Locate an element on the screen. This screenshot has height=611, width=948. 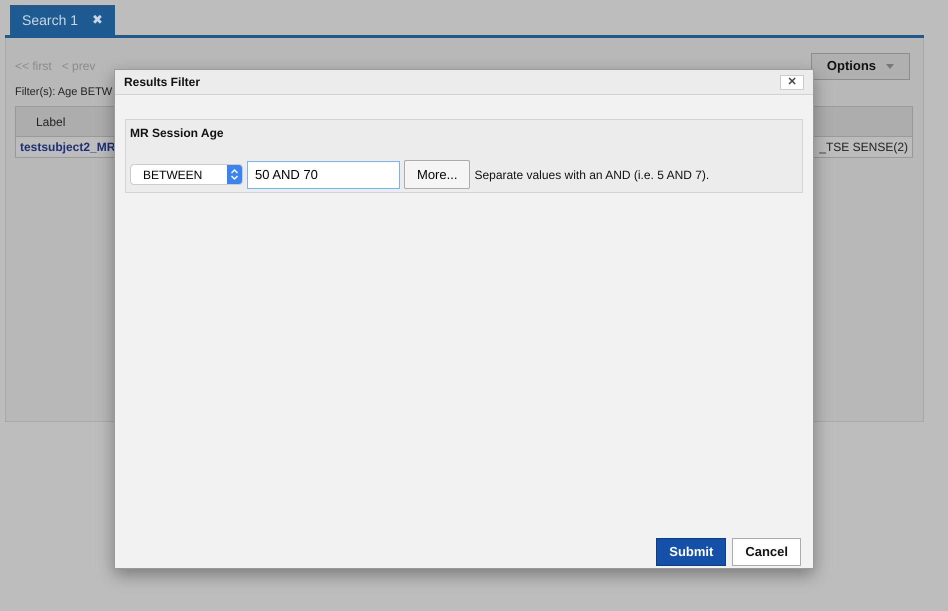
caret-icon is located at coordinates (890, 66).